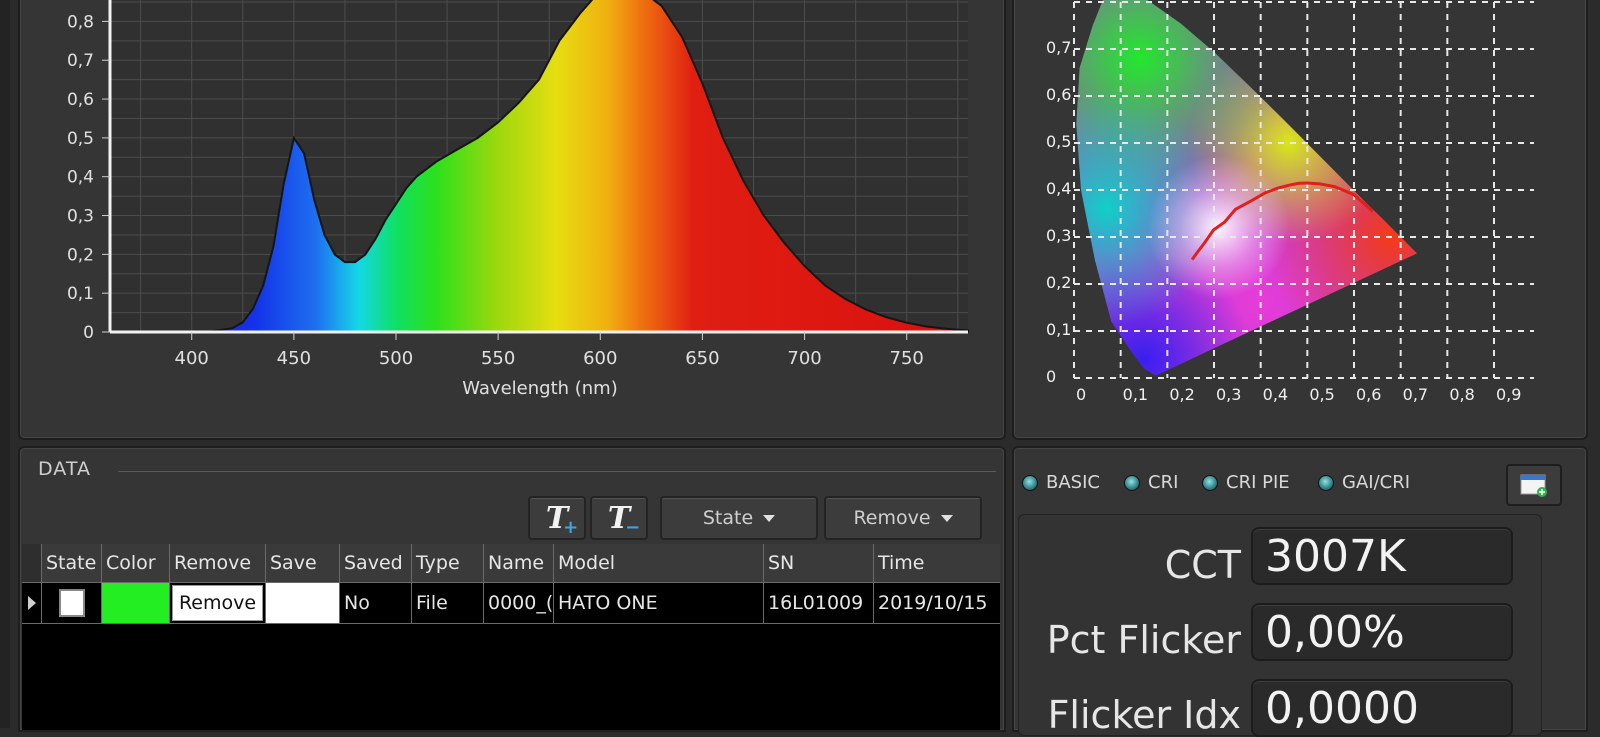 This screenshot has width=1600, height=737. Describe the element at coordinates (1382, 556) in the screenshot. I see `metric-value-cct: 3007K` at that location.